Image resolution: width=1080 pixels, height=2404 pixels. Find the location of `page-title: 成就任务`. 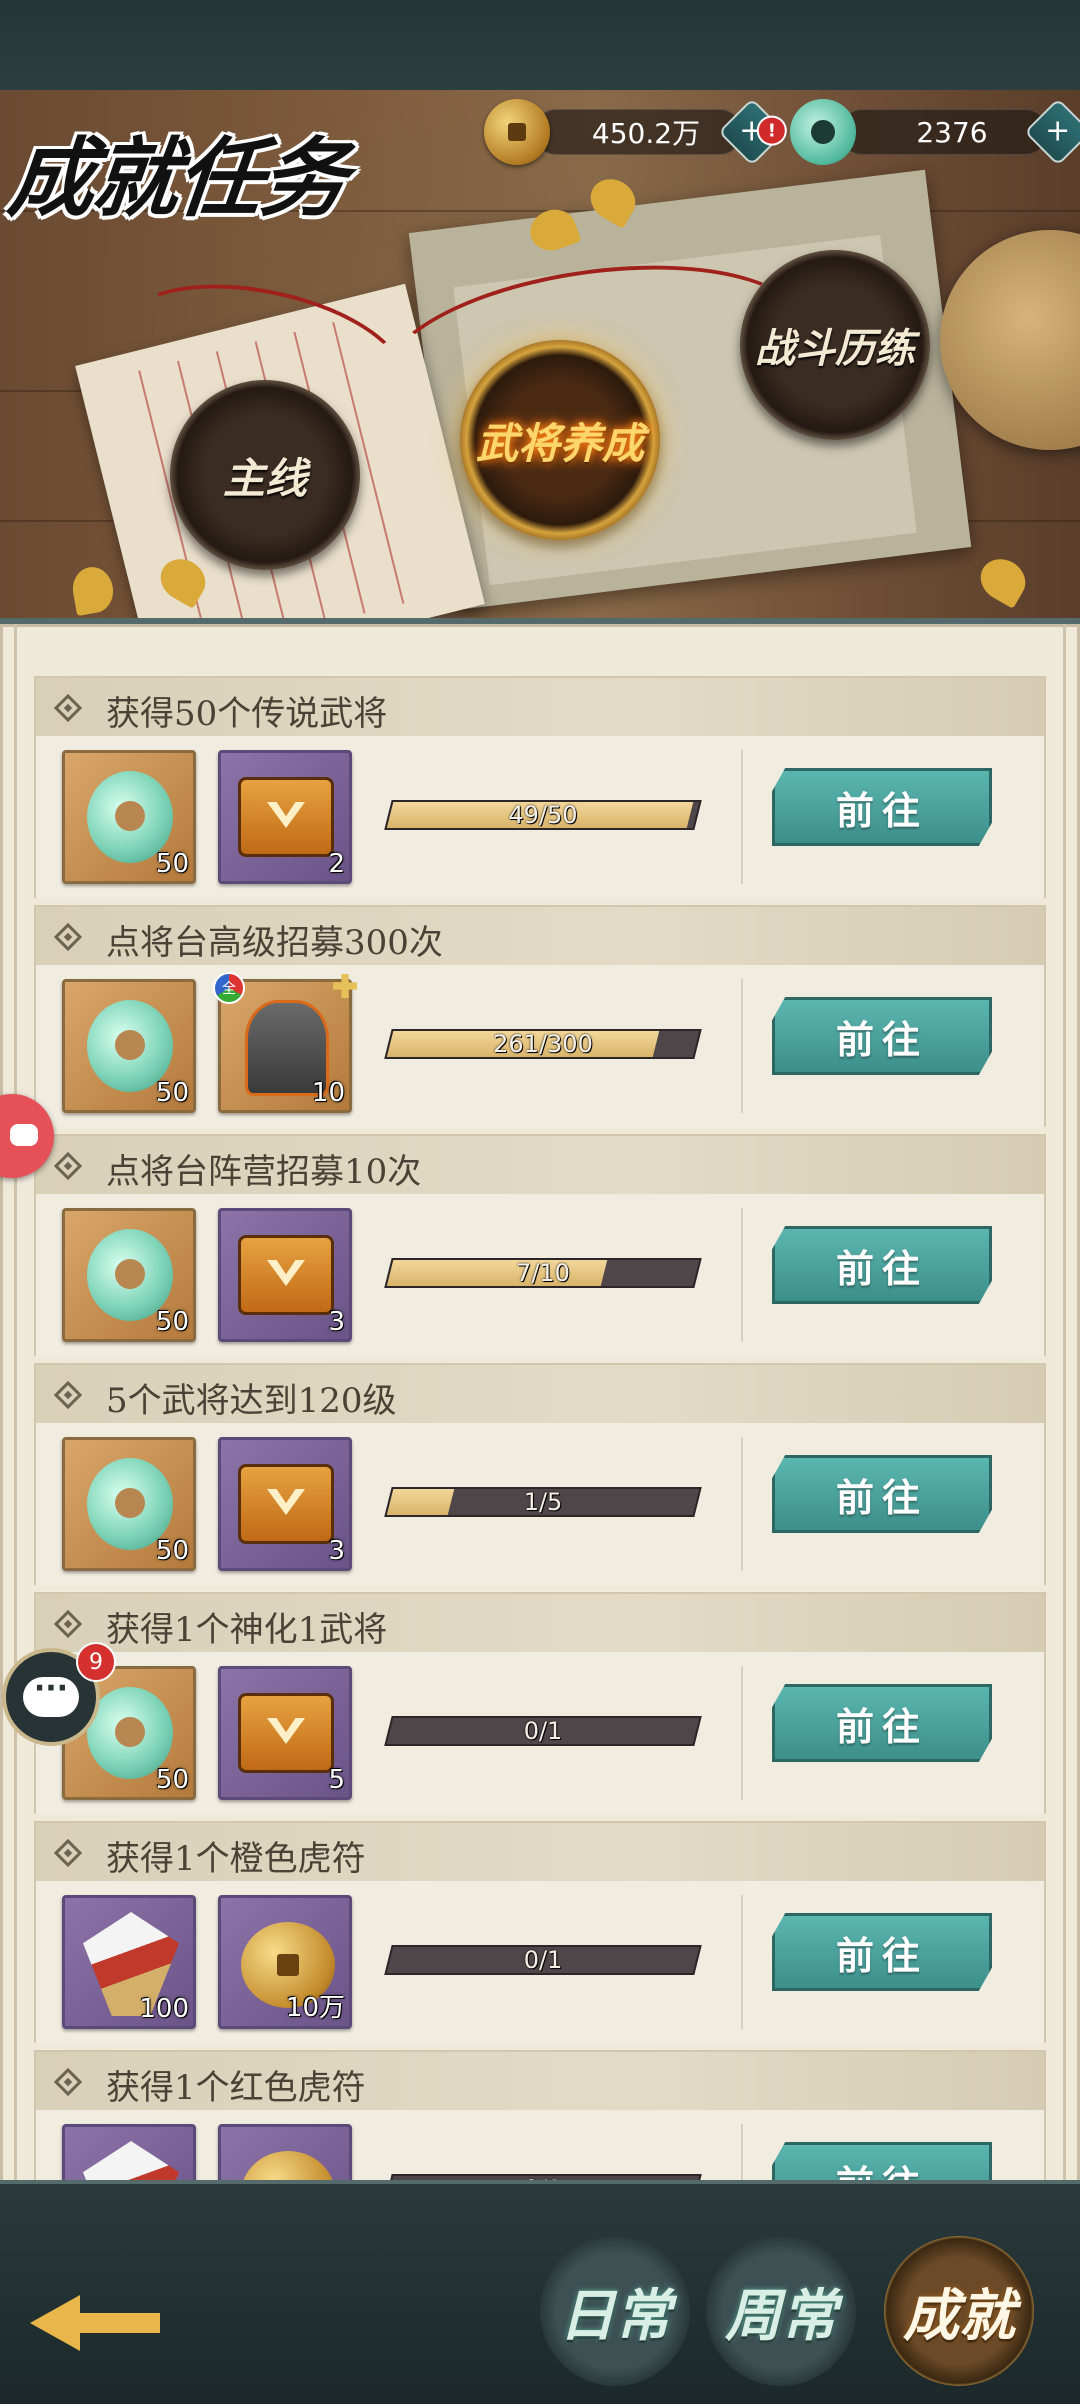

page-title: 成就任务 is located at coordinates (177, 178).